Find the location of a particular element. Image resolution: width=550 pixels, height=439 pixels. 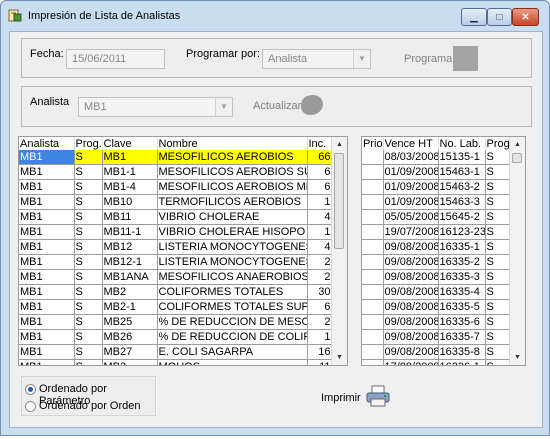

table-cell: MESOFILICOS AEROBIOS is located at coordinates (232, 157).